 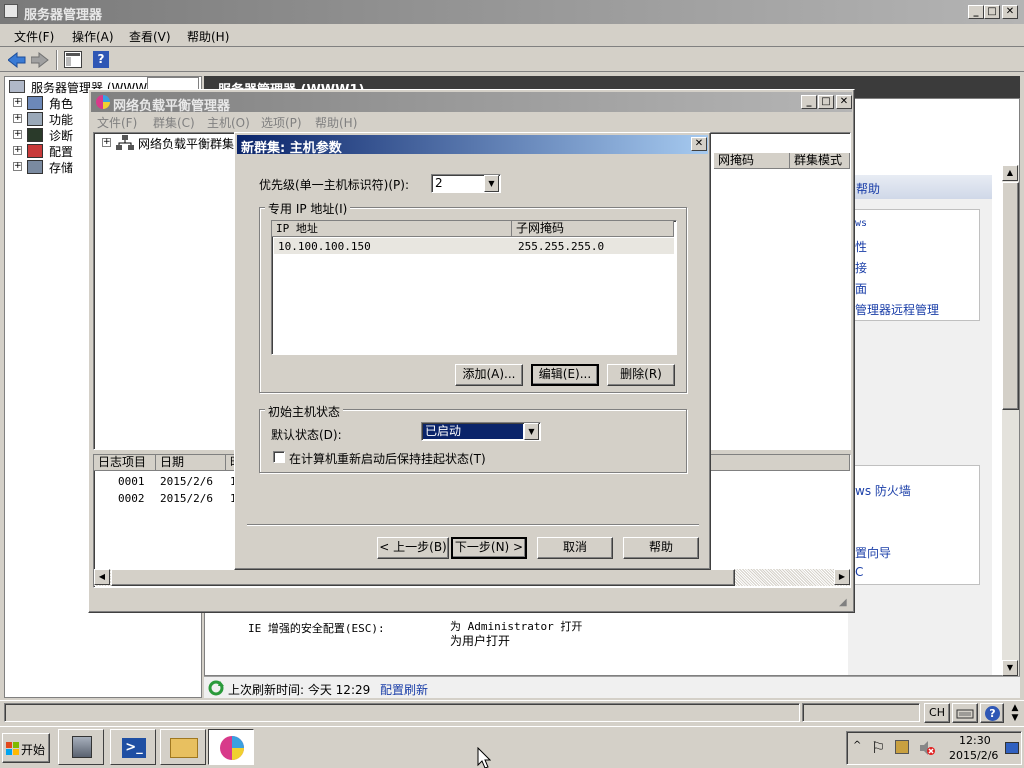 I want to click on taskbar-server-manager-button, so click(x=81, y=747).